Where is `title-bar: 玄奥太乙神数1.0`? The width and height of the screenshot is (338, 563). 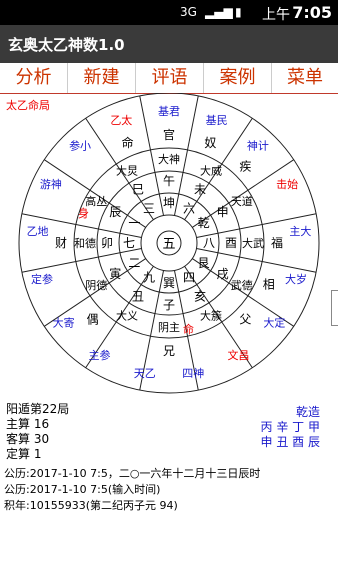
title-bar: 玄奥太乙神数1.0 is located at coordinates (169, 44).